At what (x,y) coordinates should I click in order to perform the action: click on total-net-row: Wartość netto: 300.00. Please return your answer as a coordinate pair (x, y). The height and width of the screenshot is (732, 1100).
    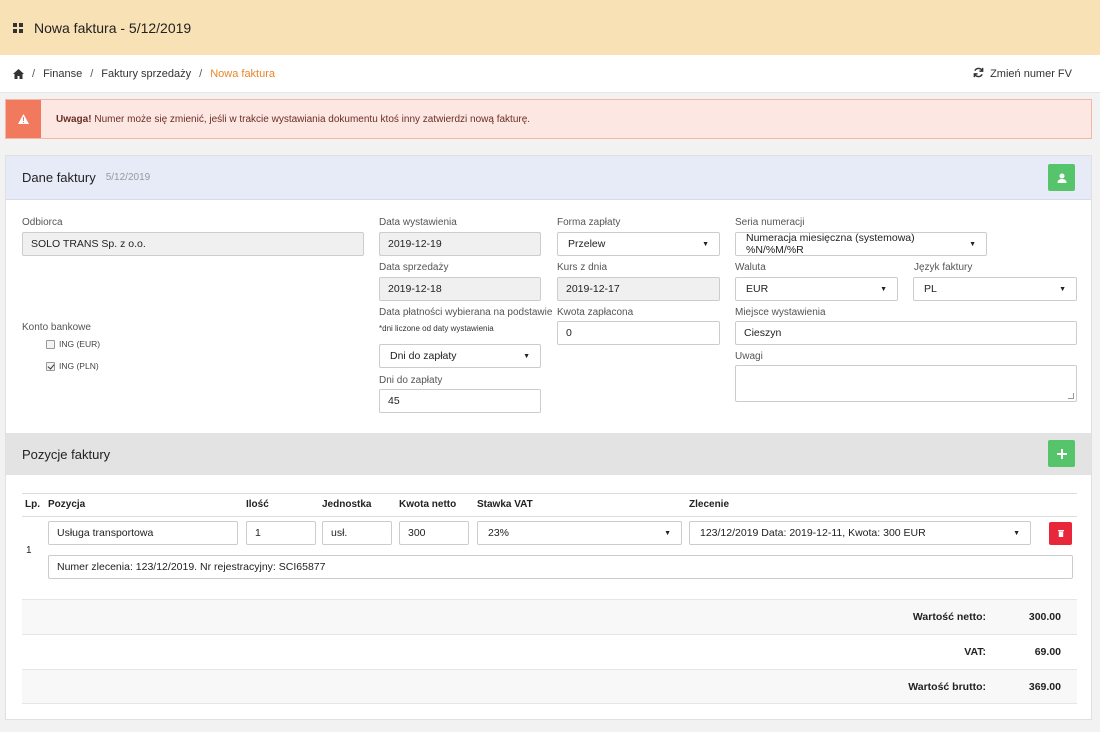
    Looking at the image, I should click on (549, 616).